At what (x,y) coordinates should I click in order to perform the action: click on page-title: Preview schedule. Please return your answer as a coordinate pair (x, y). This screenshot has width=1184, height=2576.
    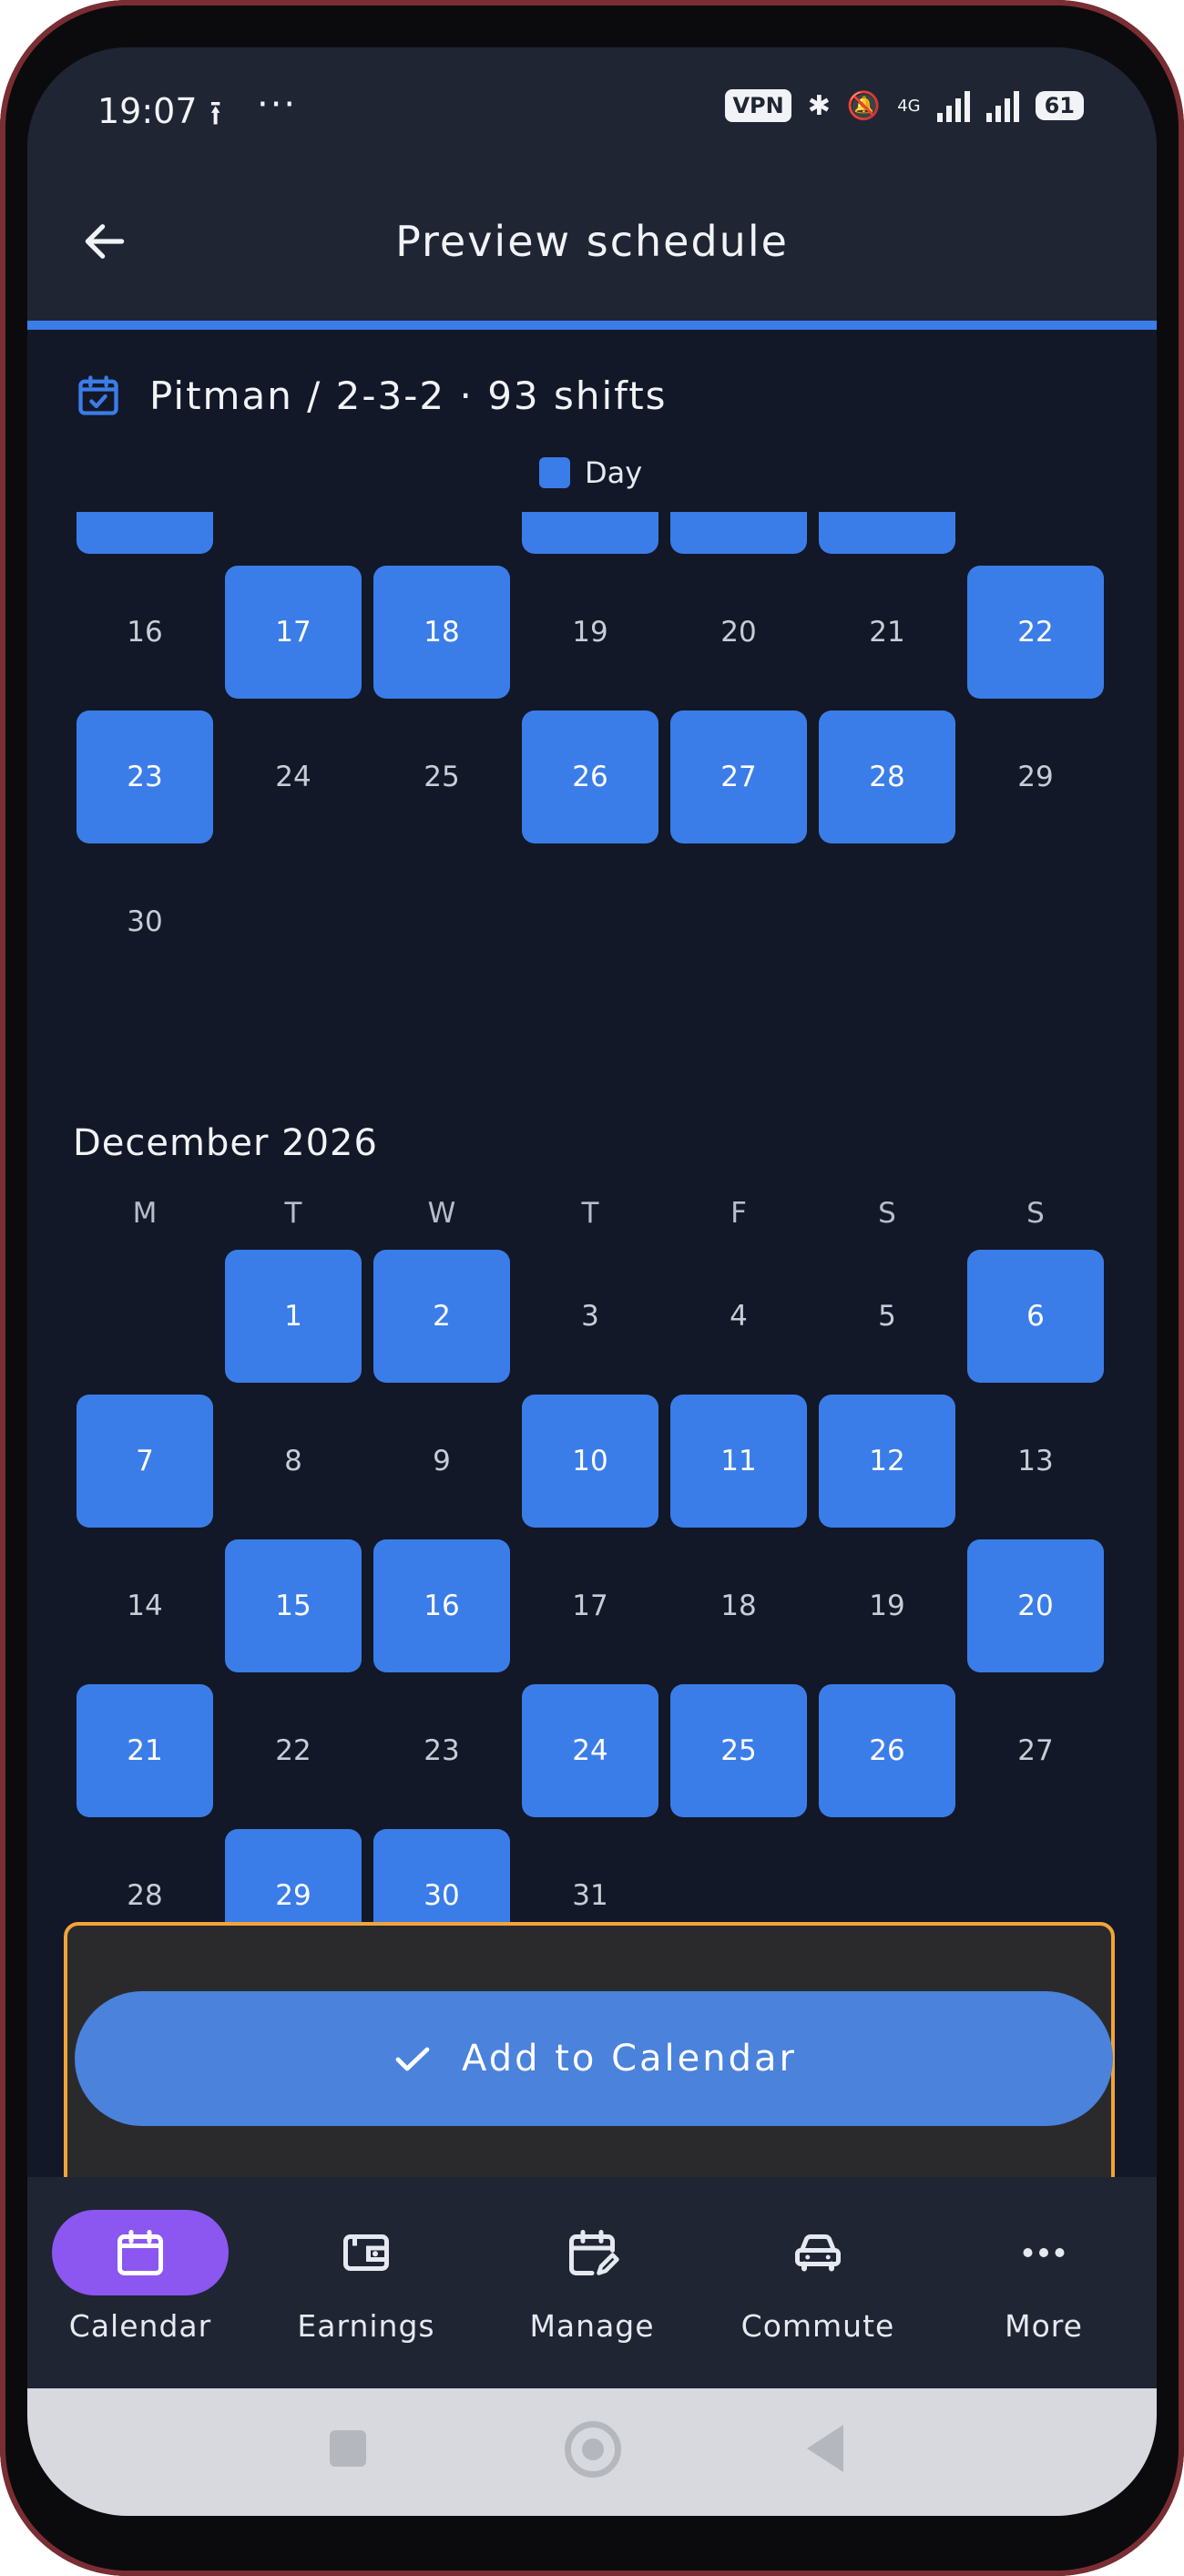
    Looking at the image, I should click on (592, 241).